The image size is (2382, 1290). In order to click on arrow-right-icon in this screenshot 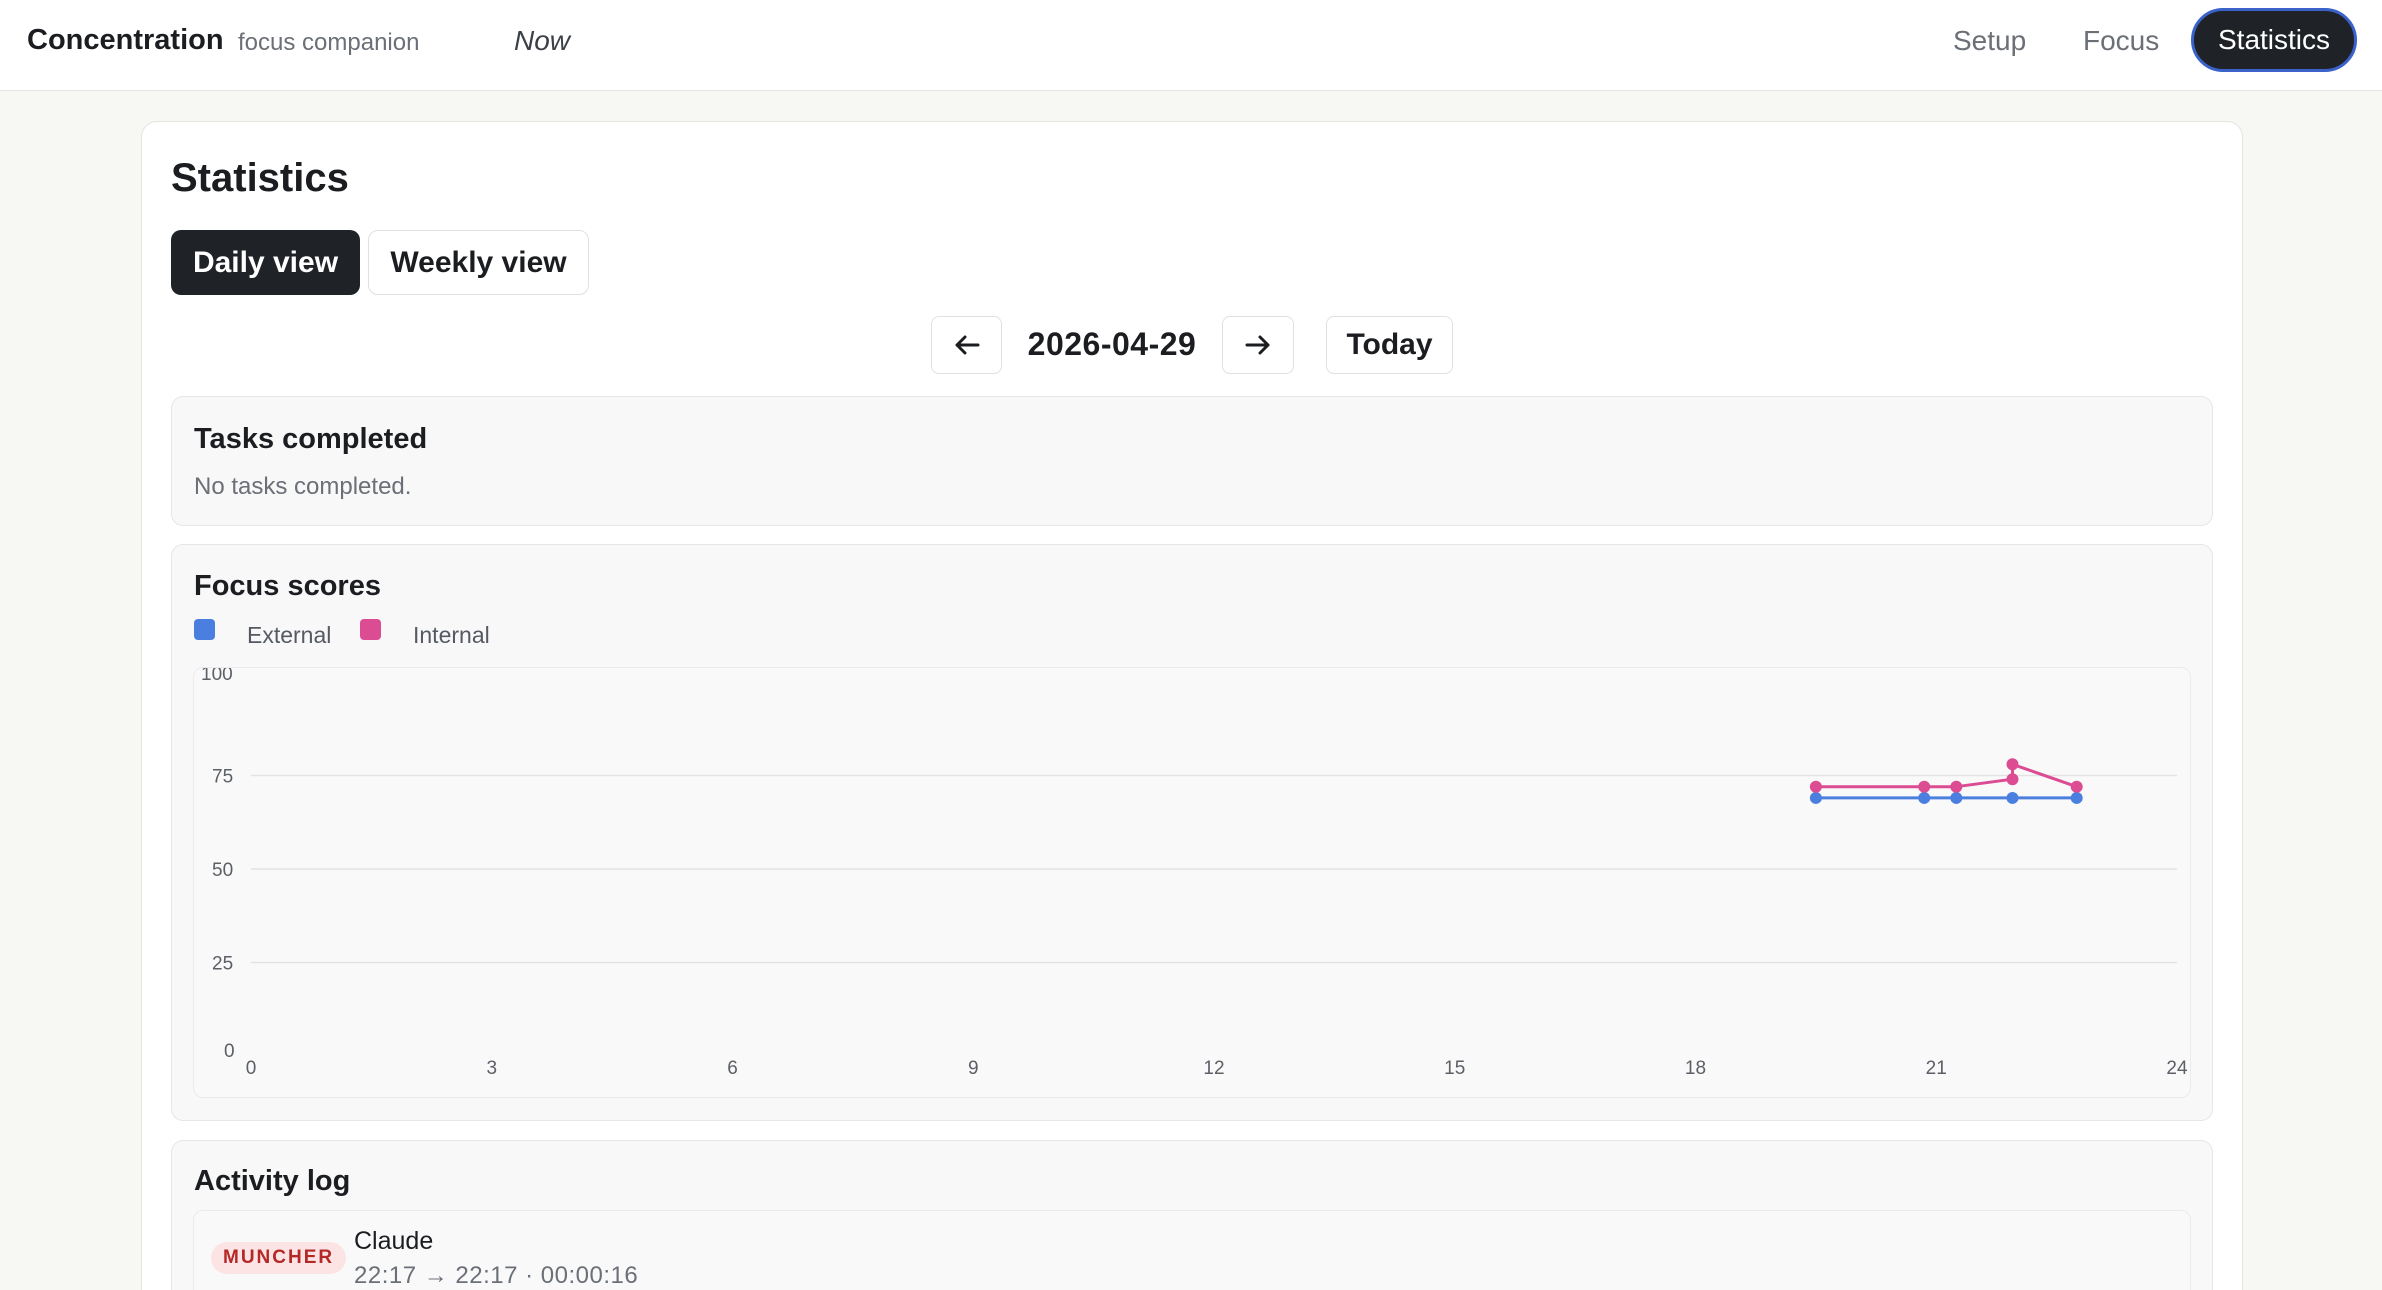, I will do `click(1257, 345)`.